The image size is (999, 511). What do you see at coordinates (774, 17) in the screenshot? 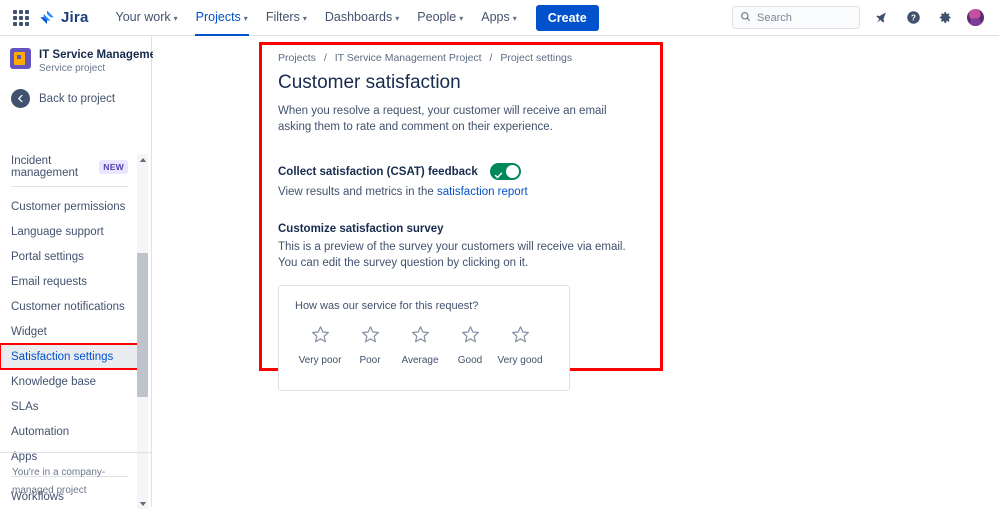
I see `search-placeholder: Search` at bounding box center [774, 17].